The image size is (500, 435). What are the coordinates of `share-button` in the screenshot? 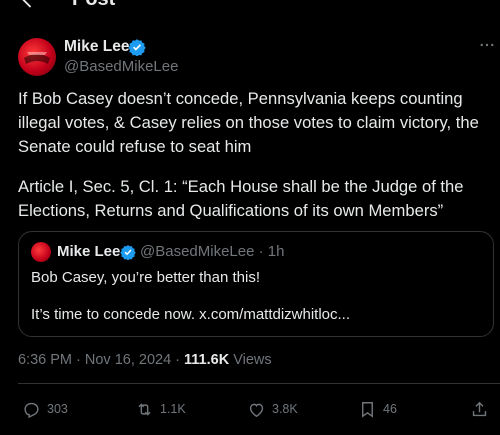 It's located at (482, 409).